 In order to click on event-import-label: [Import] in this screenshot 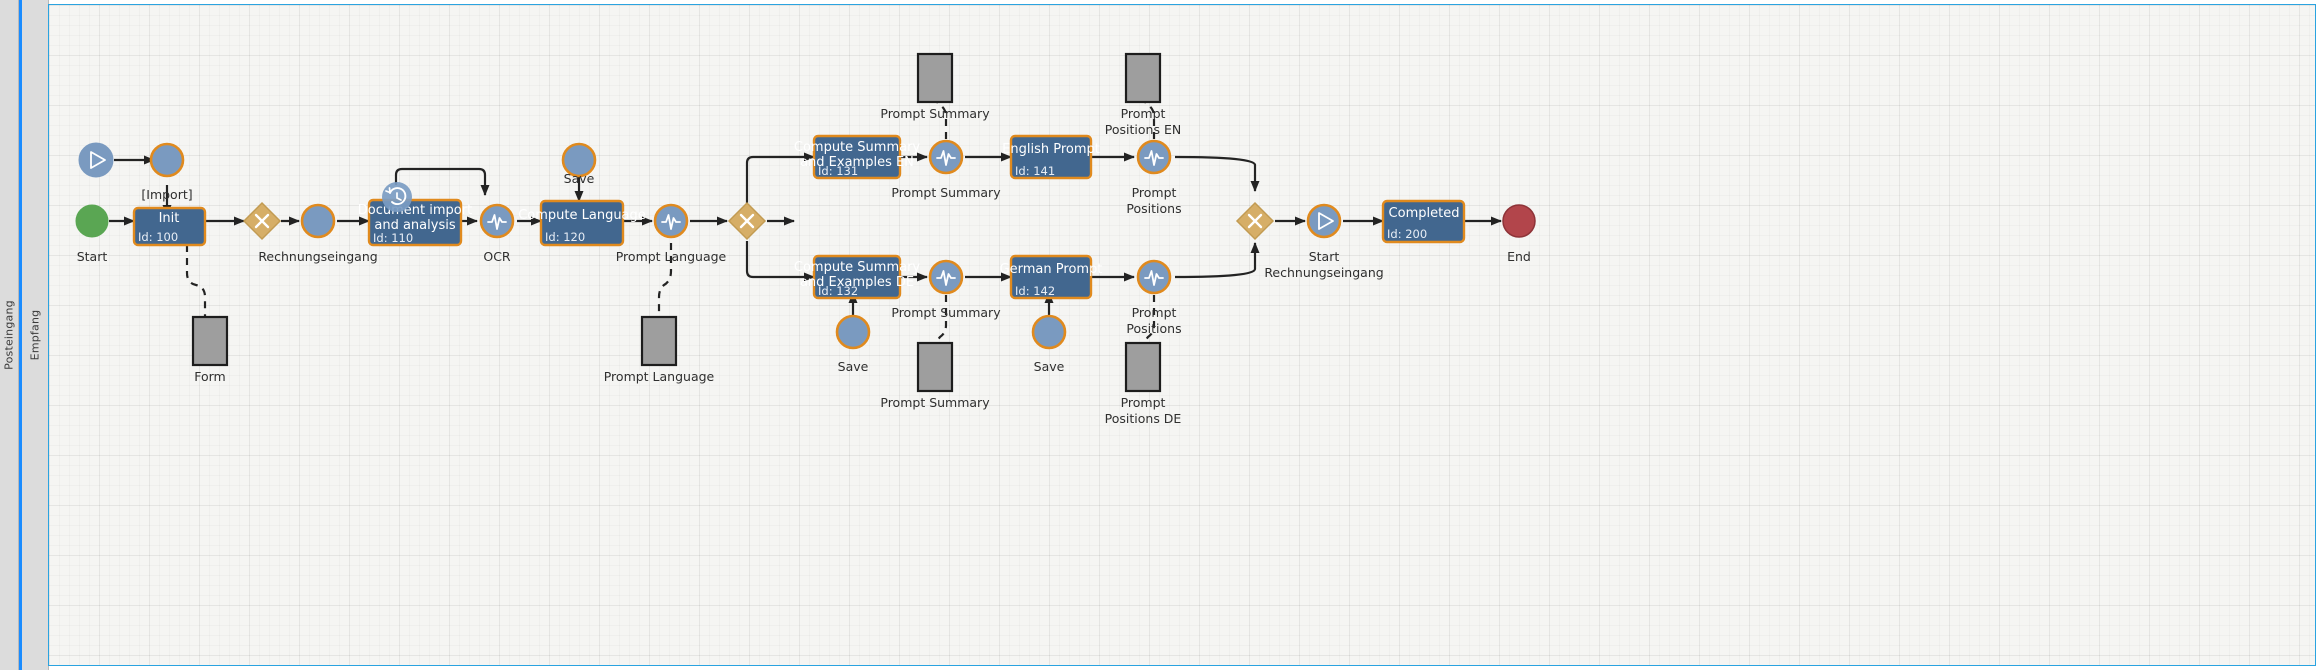, I will do `click(166, 194)`.